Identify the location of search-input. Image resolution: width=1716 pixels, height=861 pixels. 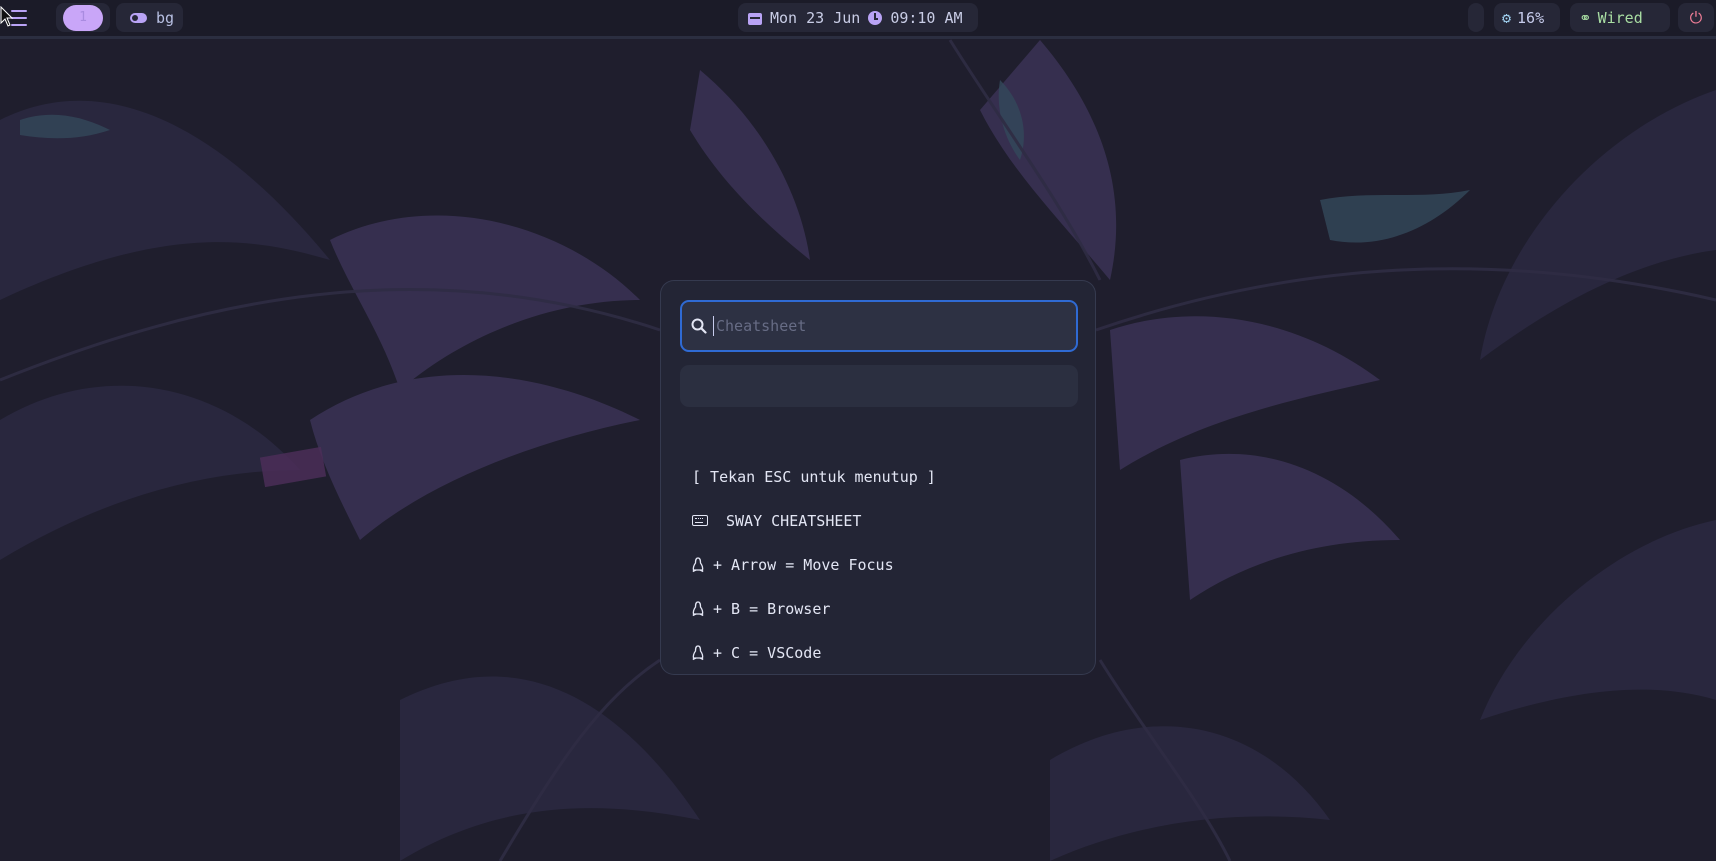
(880, 326).